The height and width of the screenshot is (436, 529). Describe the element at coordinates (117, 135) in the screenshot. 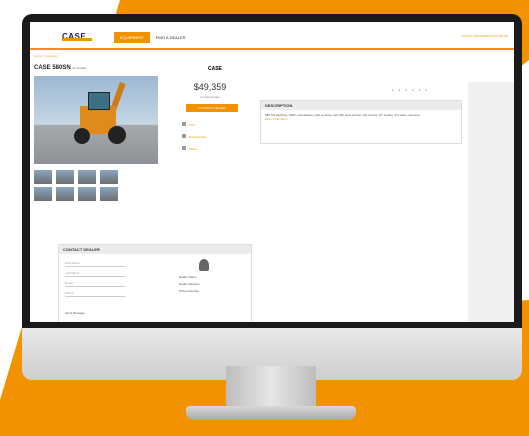

I see `rear-wheel` at that location.